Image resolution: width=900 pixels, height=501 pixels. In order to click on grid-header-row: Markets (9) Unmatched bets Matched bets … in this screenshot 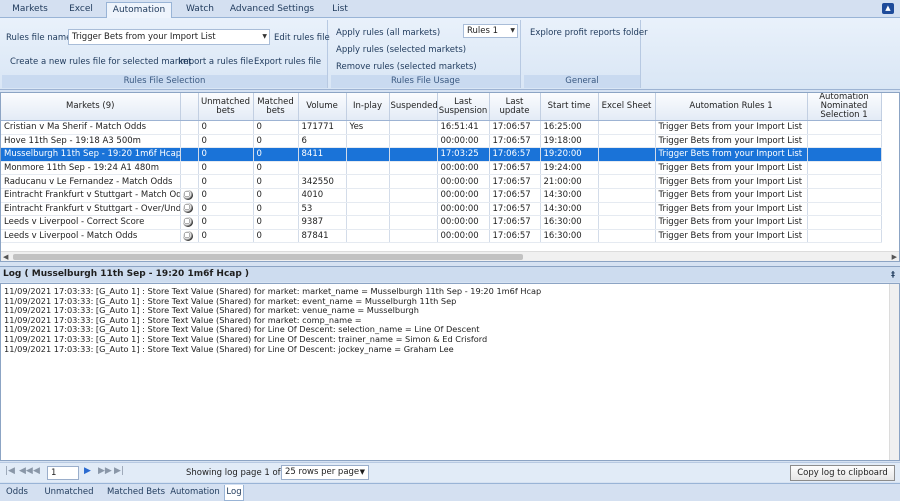, I will do `click(441, 107)`.